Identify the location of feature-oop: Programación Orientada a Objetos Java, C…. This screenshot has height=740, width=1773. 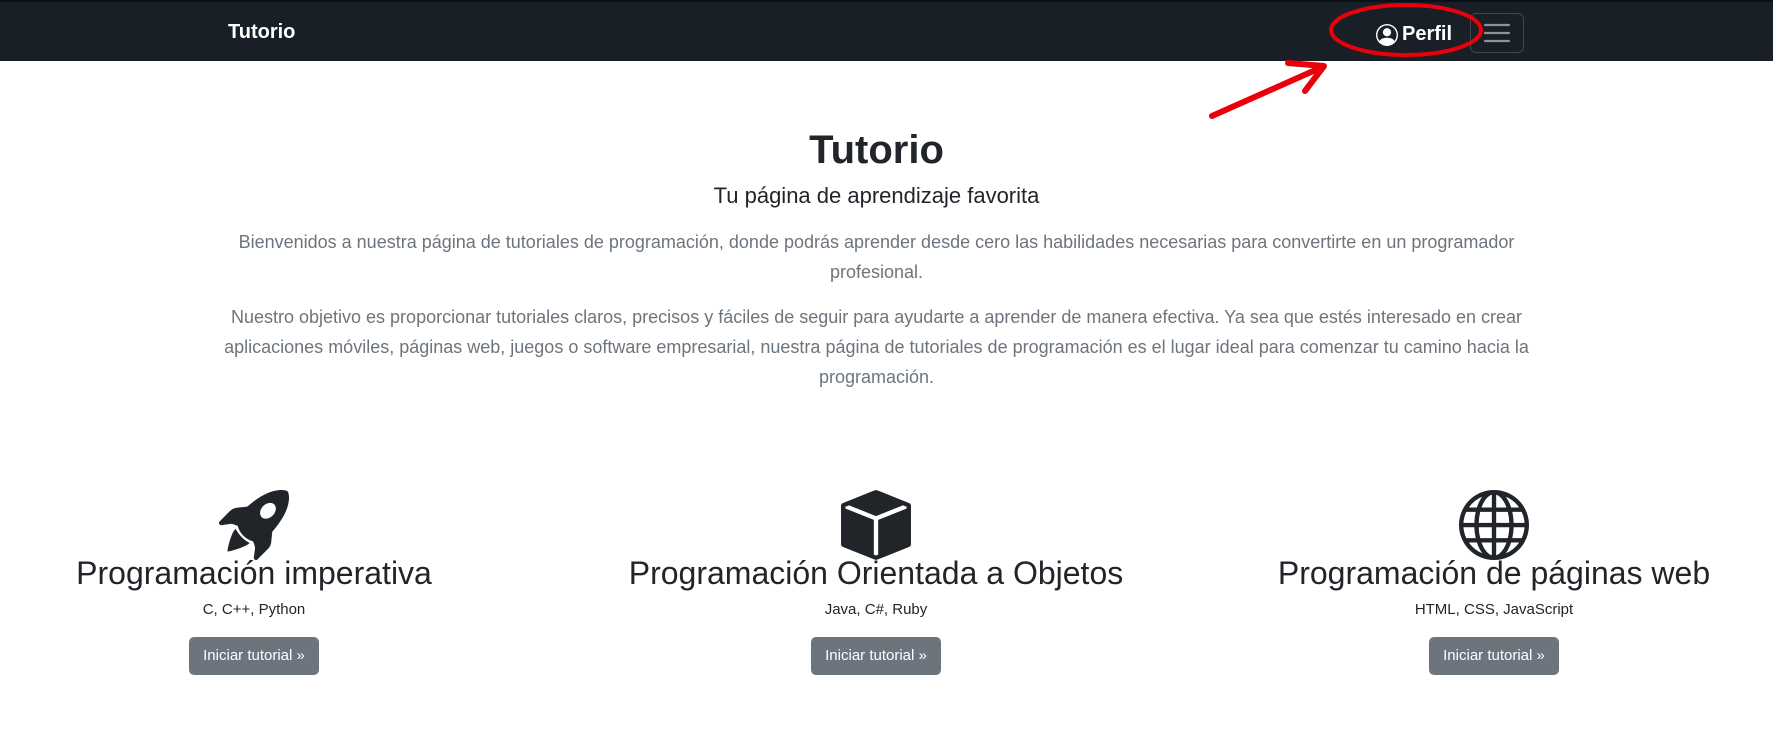
(876, 582).